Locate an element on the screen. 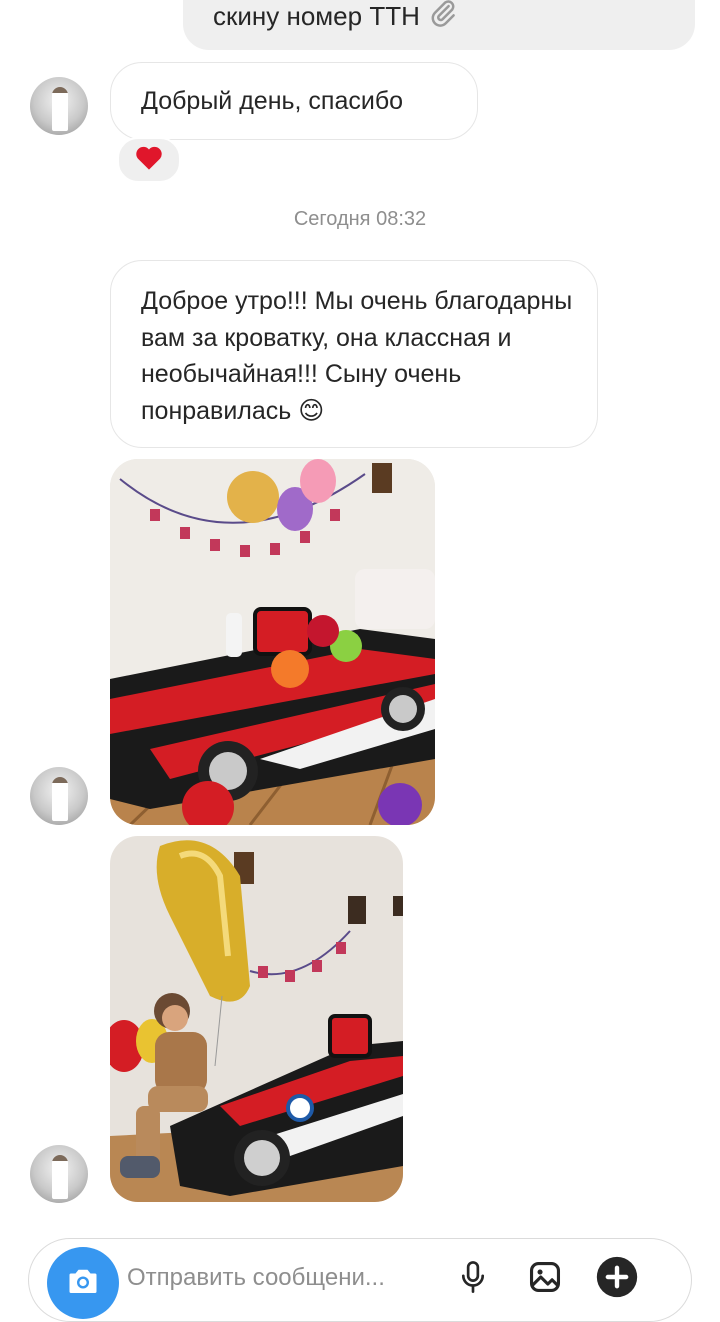 The width and height of the screenshot is (720, 1322). more-button is located at coordinates (617, 1279).